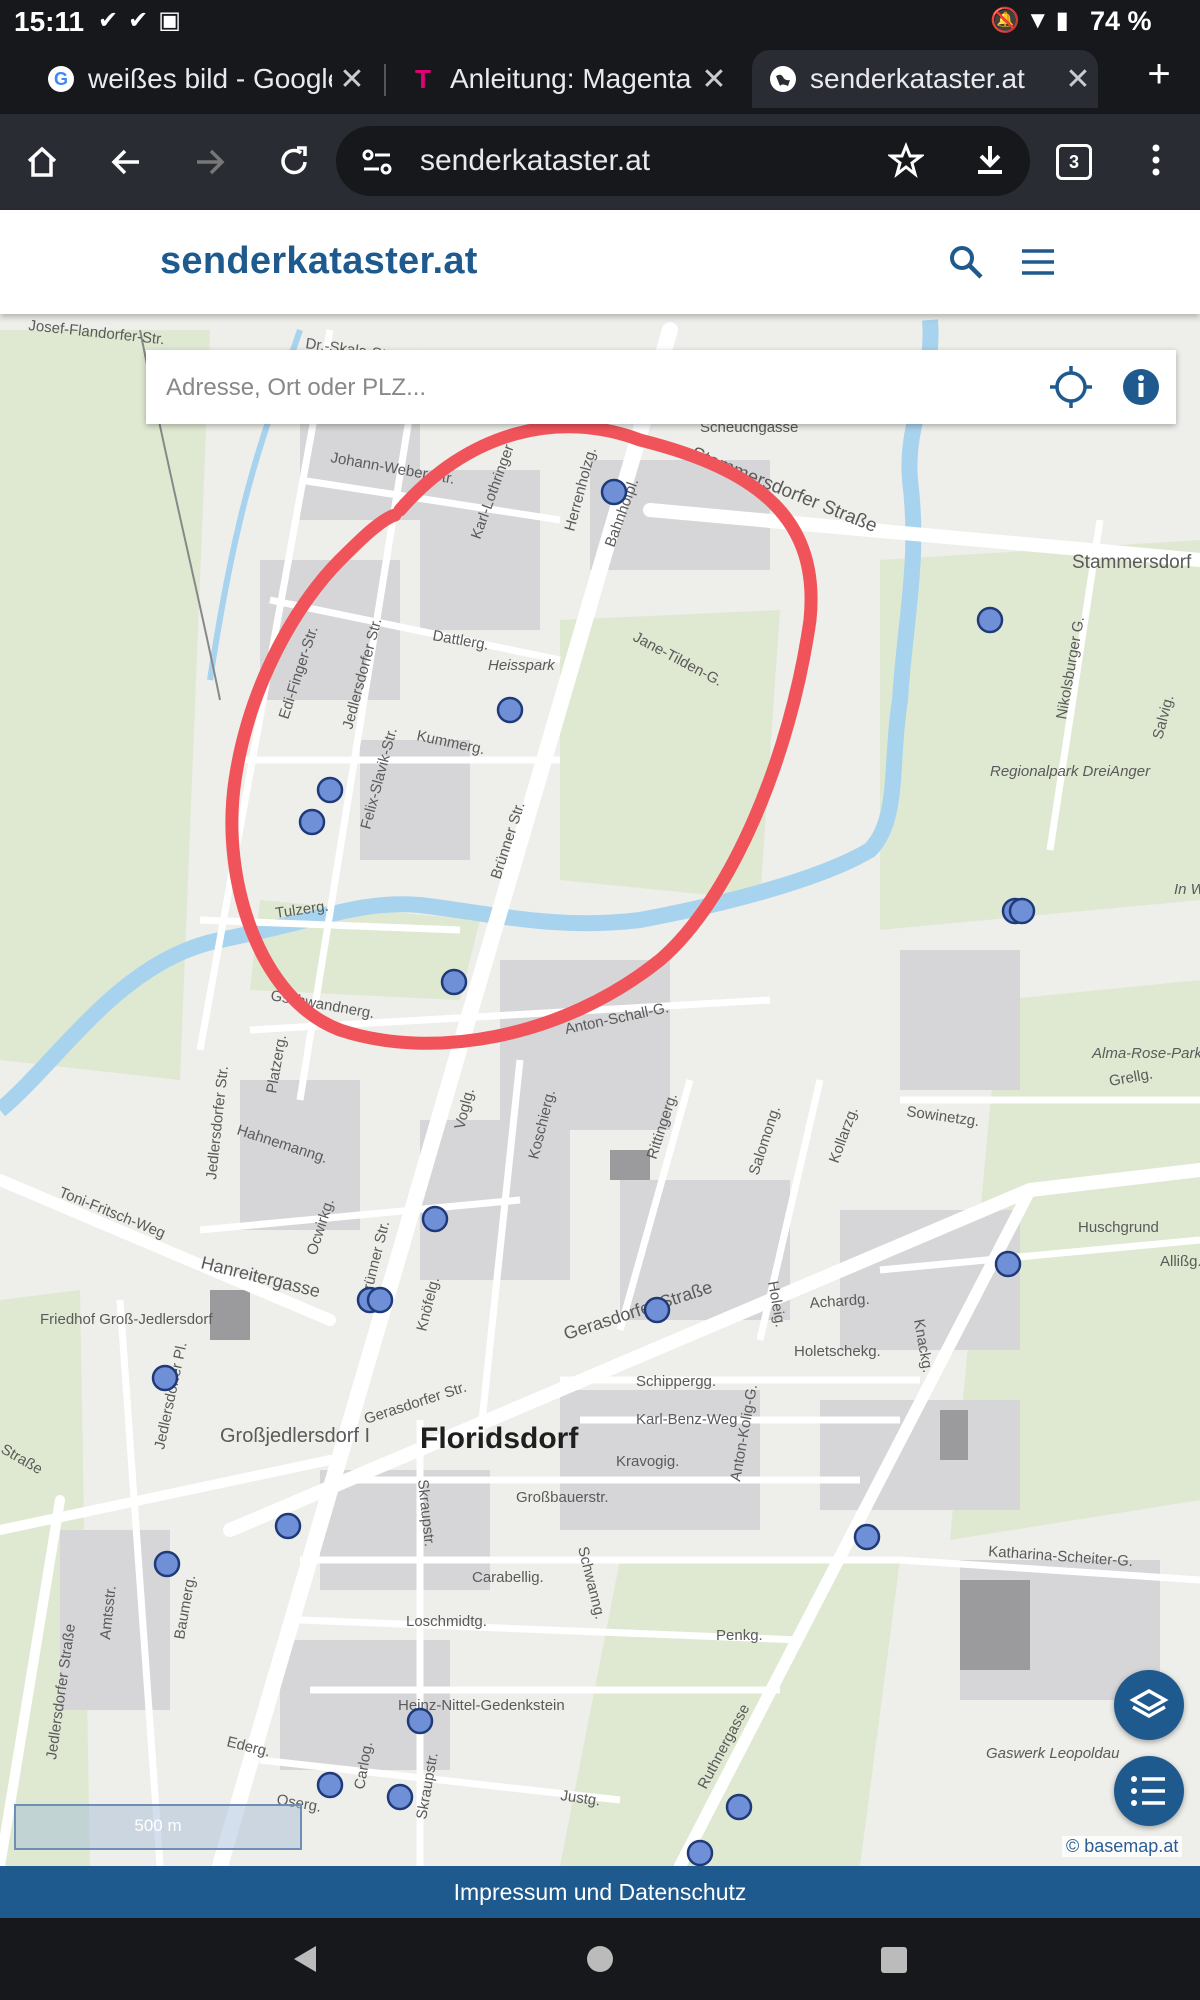  Describe the element at coordinates (295, 1436) in the screenshot. I see `street-label: Großjedlersdorf I` at that location.